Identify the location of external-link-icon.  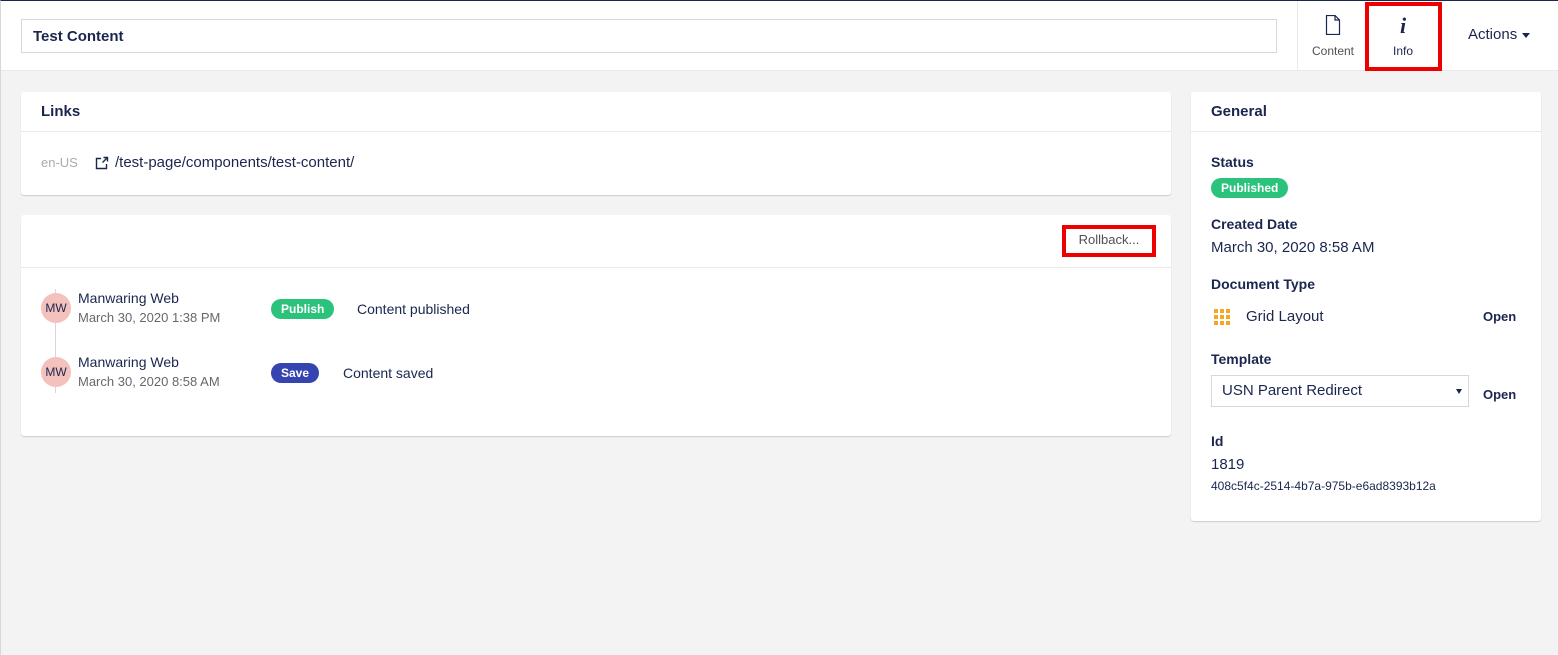
(102, 162).